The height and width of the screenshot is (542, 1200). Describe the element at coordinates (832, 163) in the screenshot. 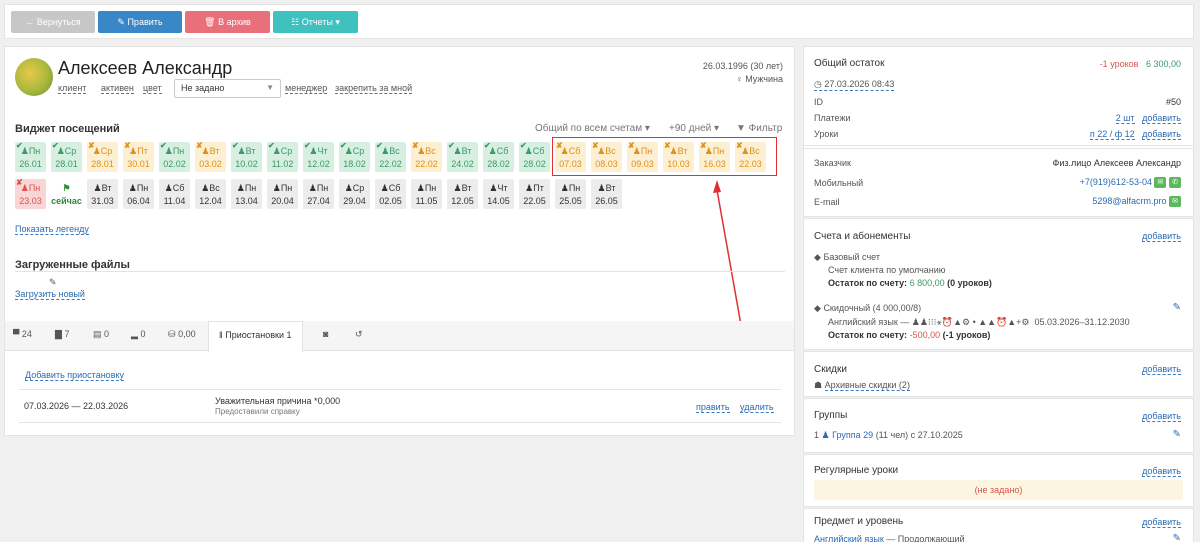

I see `customer-label: Заказчик` at that location.